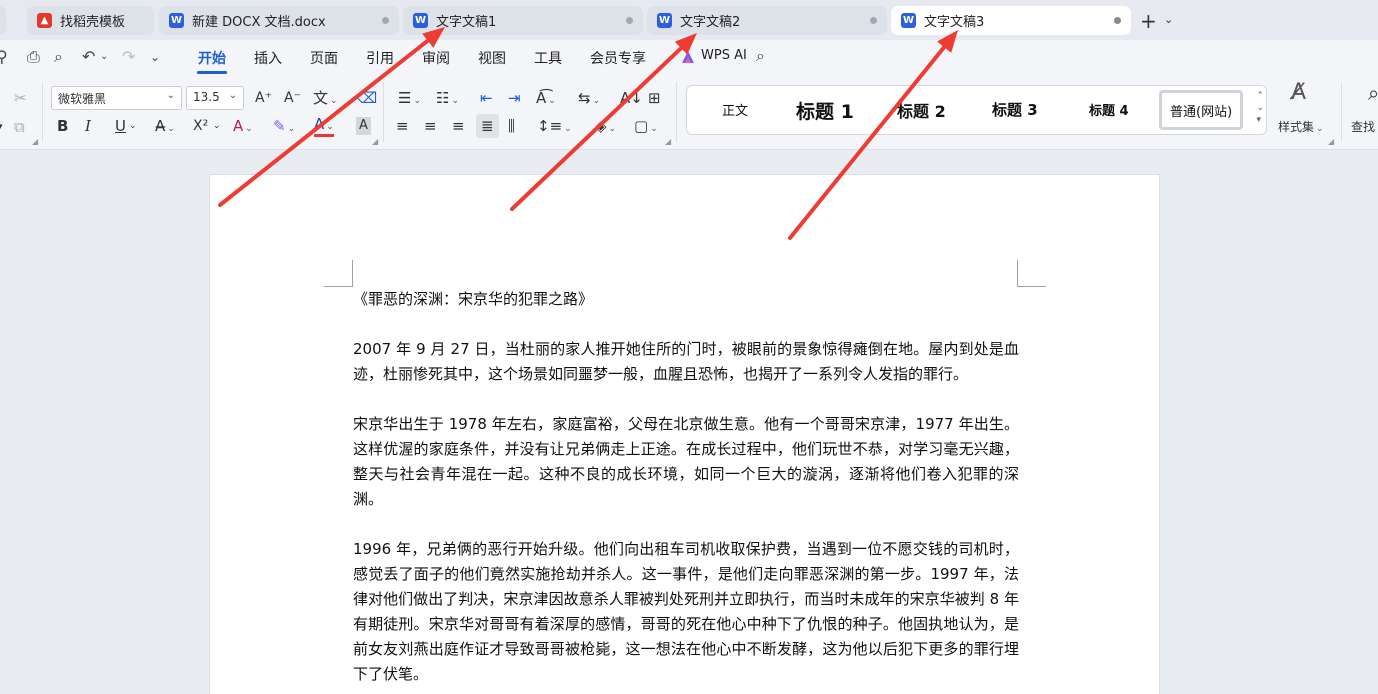 The width and height of the screenshot is (1378, 694). What do you see at coordinates (664, 20) in the screenshot?
I see `word-doc-icon: W` at bounding box center [664, 20].